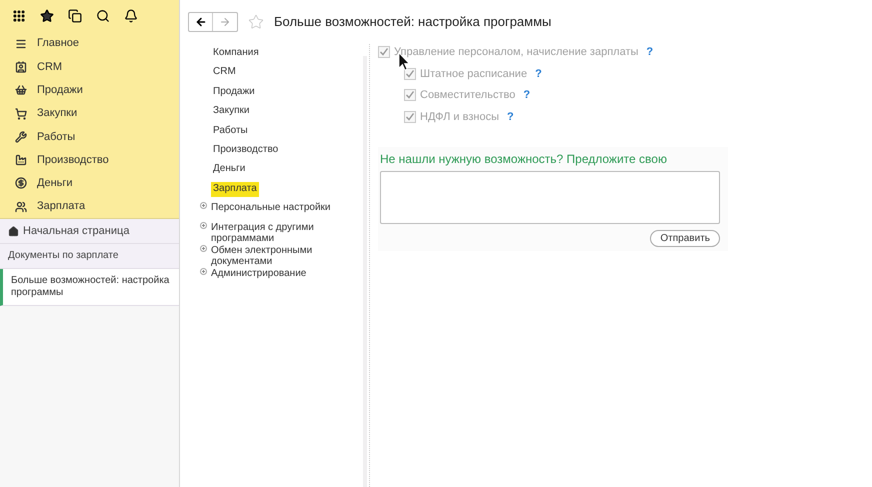 The height and width of the screenshot is (487, 872). Describe the element at coordinates (47, 16) in the screenshot. I see `favorites-star-icon` at that location.